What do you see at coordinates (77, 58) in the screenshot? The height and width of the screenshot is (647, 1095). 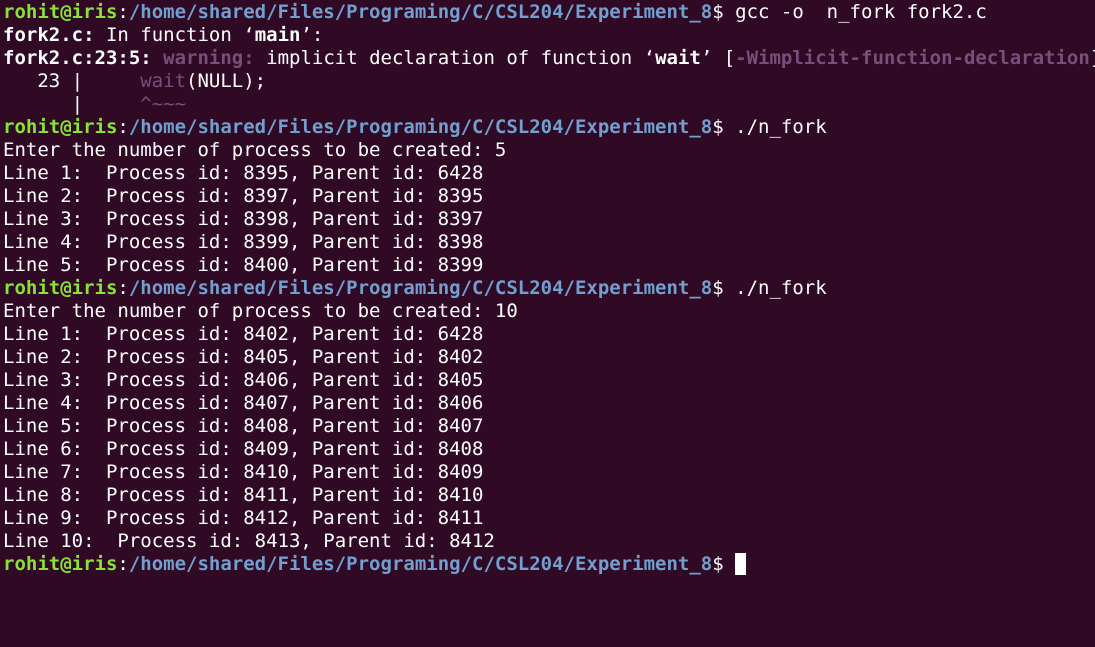 I see `compiler-location: fork2.c:23:5:` at bounding box center [77, 58].